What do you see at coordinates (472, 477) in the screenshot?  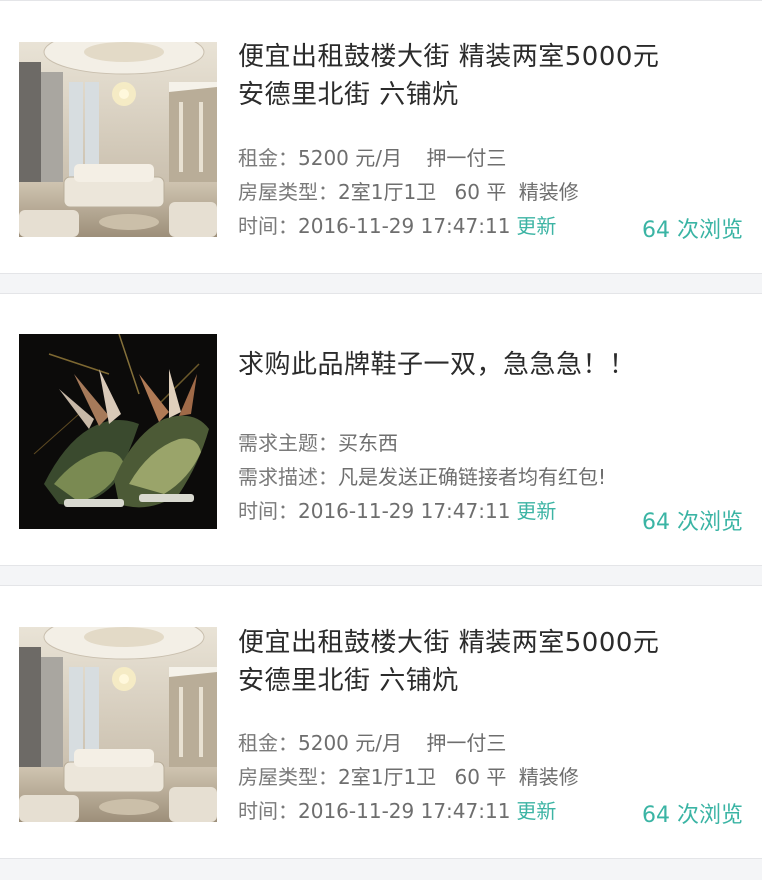 I see `description-value: 凡是发送正确链接者均有红包!` at bounding box center [472, 477].